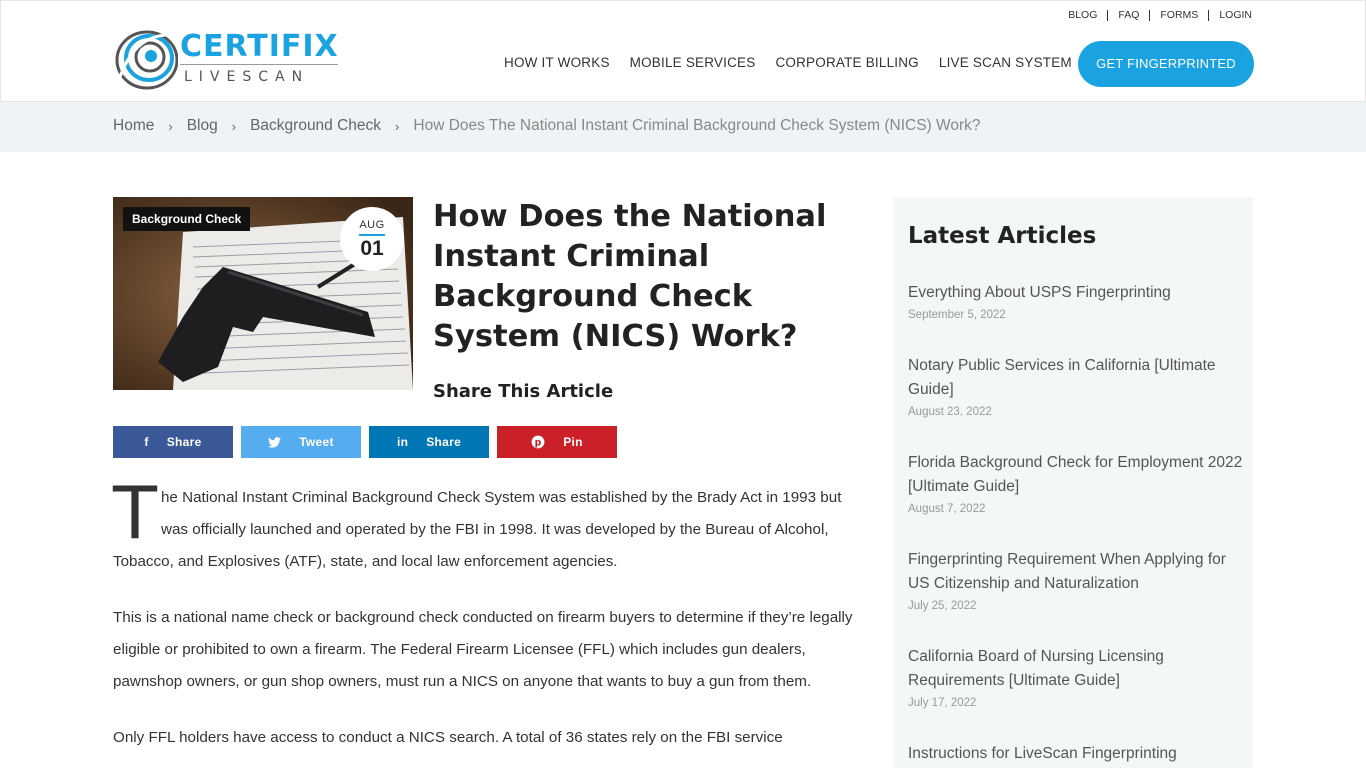 The height and width of the screenshot is (768, 1366). What do you see at coordinates (1005, 62) in the screenshot?
I see `nav-live-scan-system: LIVE SCAN SYSTEM` at bounding box center [1005, 62].